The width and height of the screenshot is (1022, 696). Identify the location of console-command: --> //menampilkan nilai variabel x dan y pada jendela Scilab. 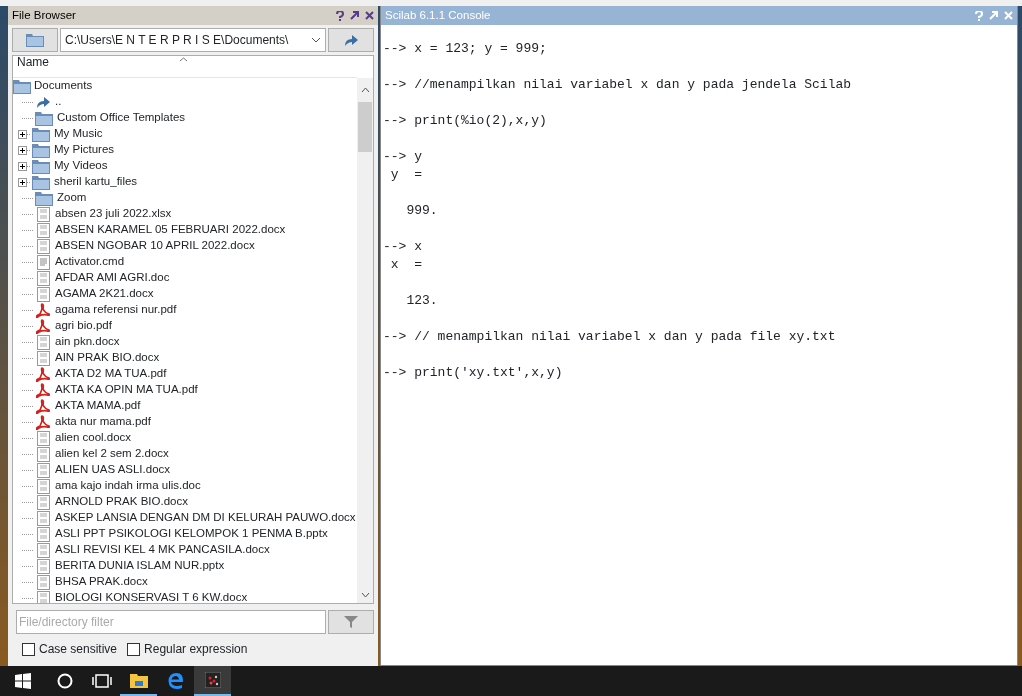
(618, 85).